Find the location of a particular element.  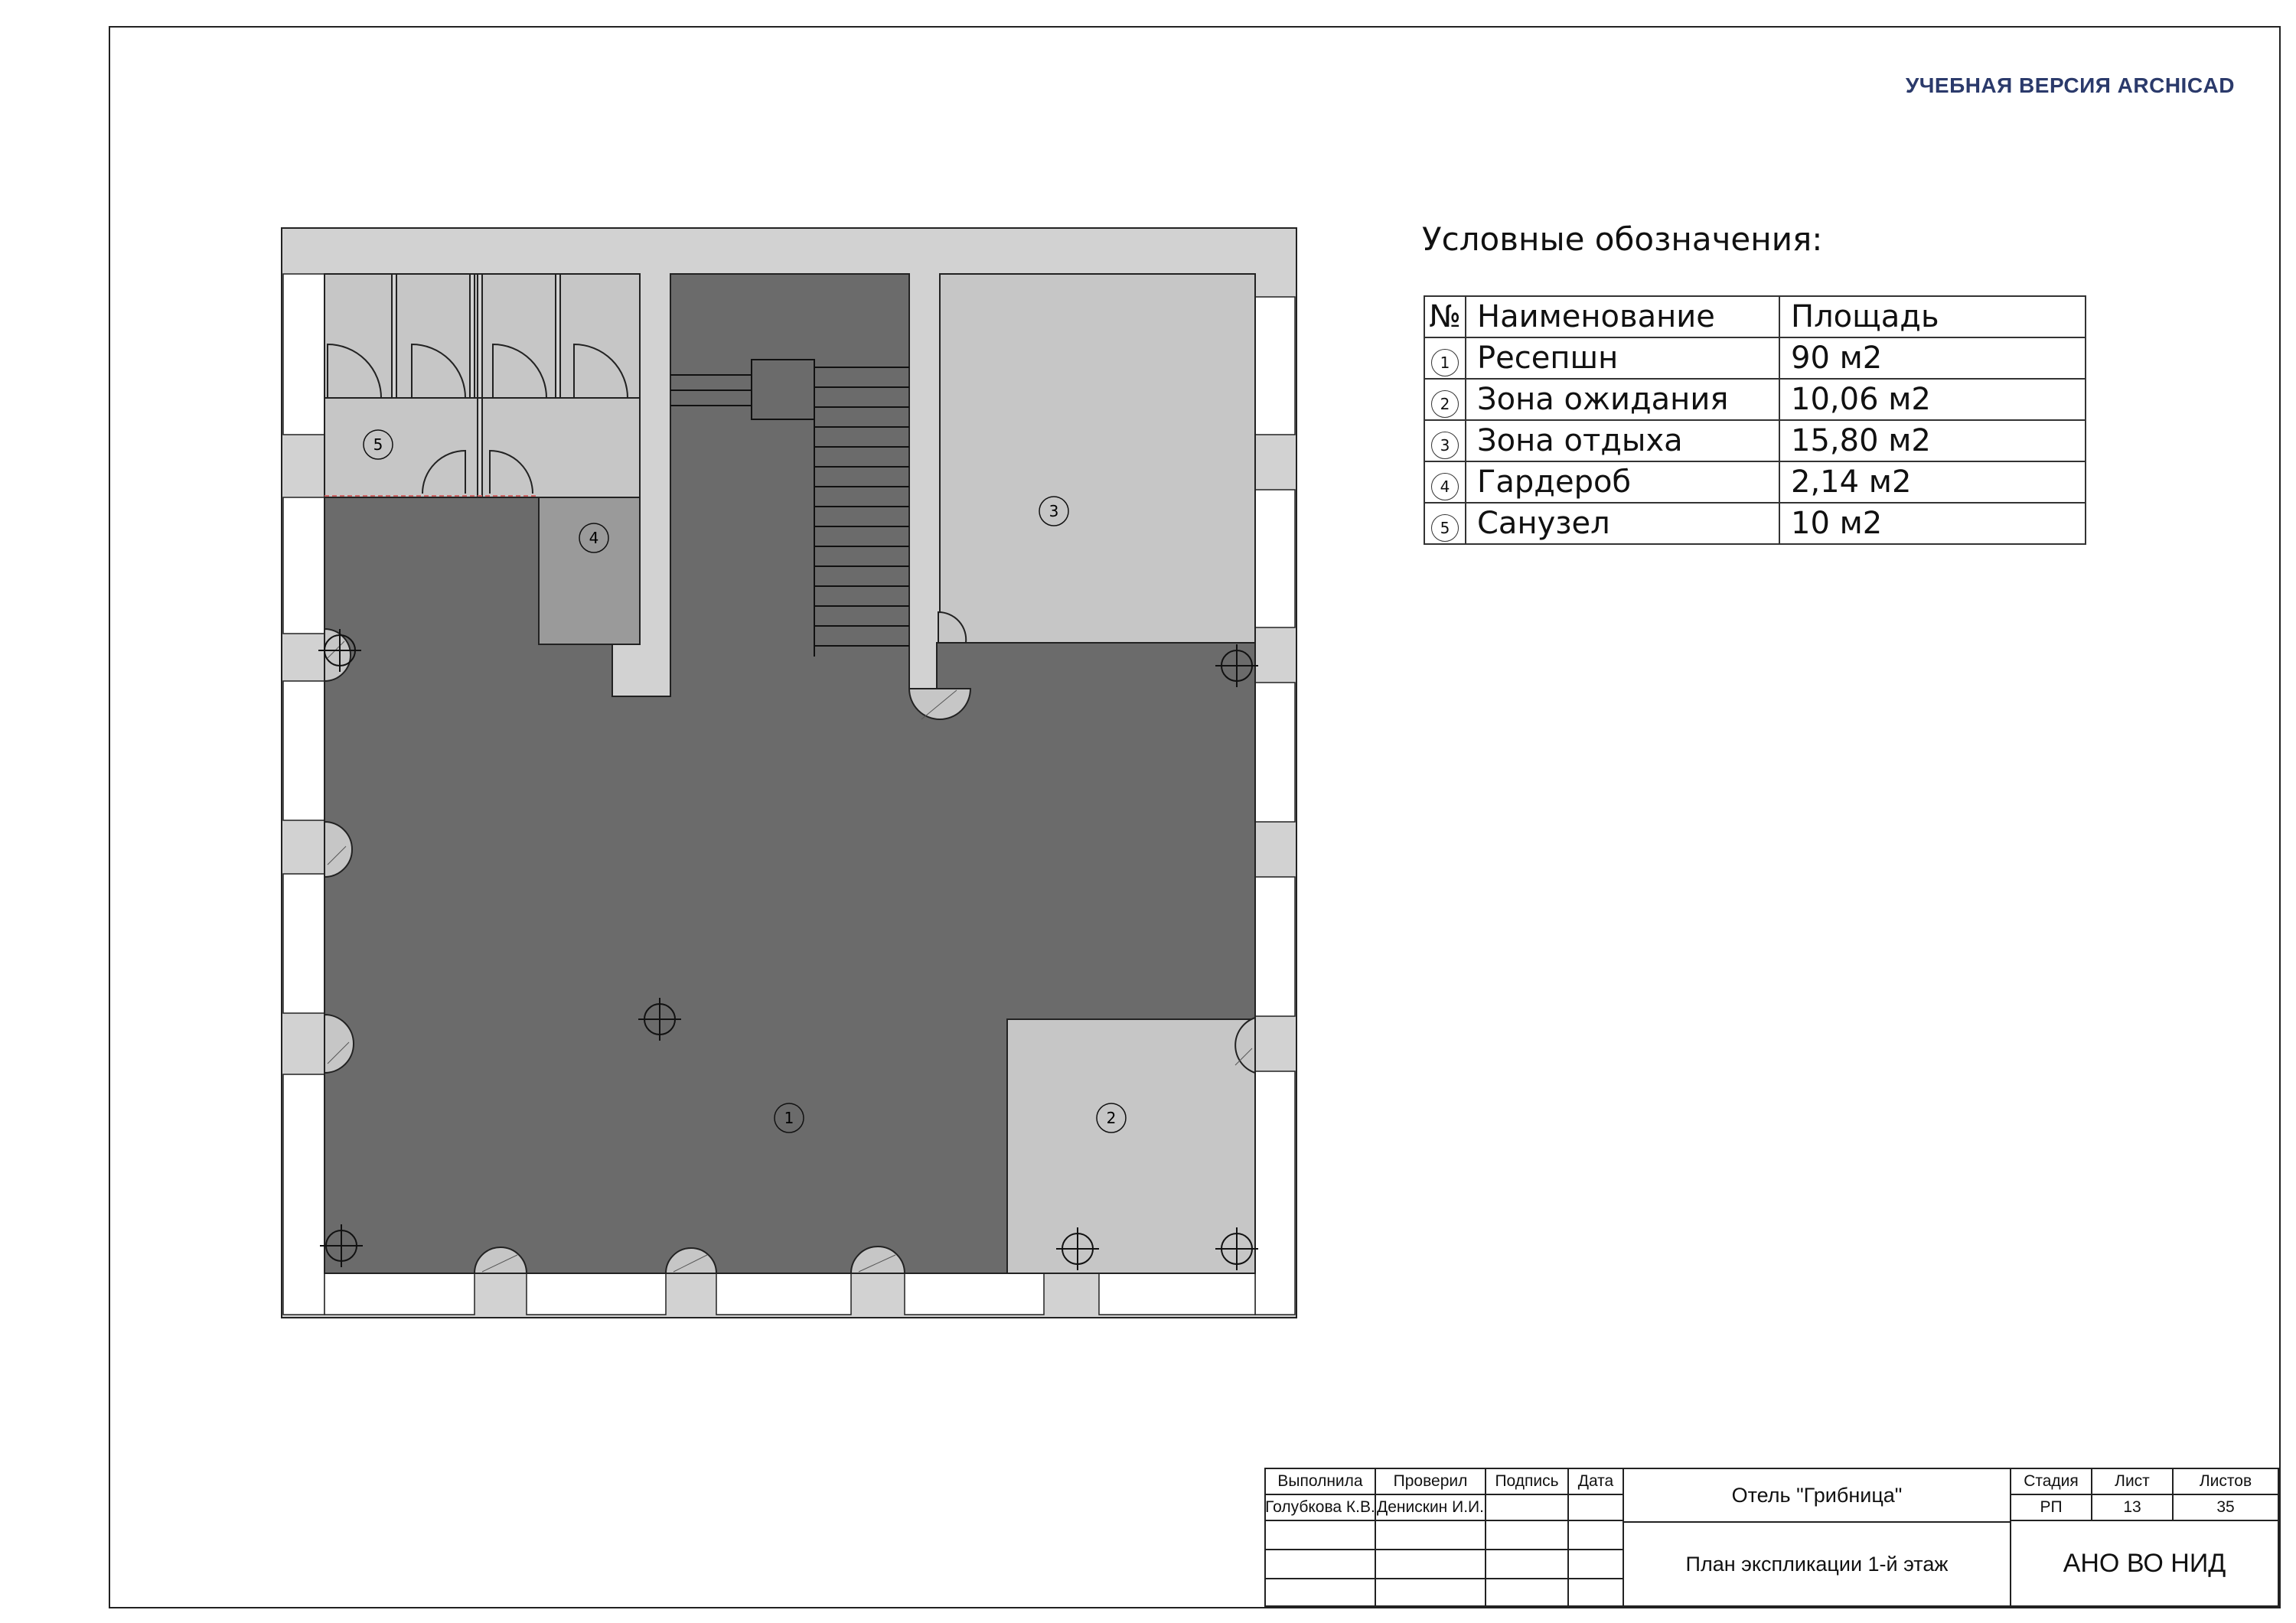

room-tag-5-label: 5 is located at coordinates (378, 444).